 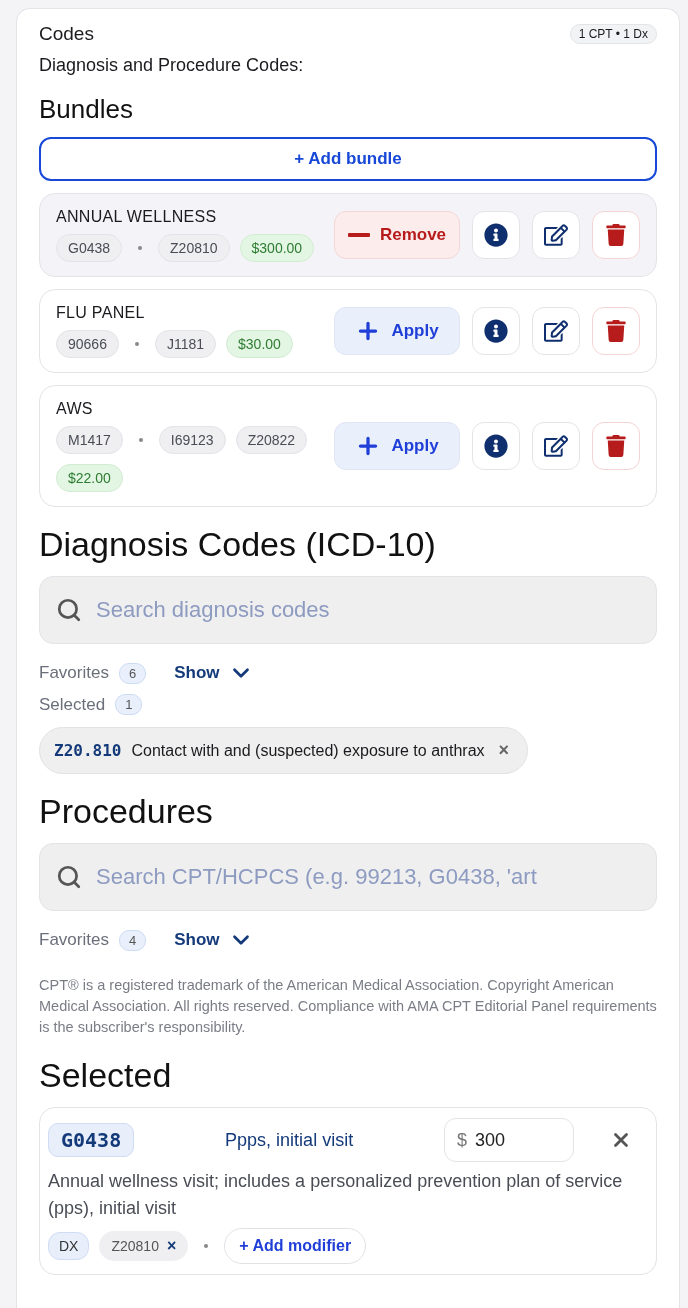 What do you see at coordinates (367, 877) in the screenshot?
I see `search-input: Search CPT/HCPCS (e.g. 99213, G0438, 'art` at bounding box center [367, 877].